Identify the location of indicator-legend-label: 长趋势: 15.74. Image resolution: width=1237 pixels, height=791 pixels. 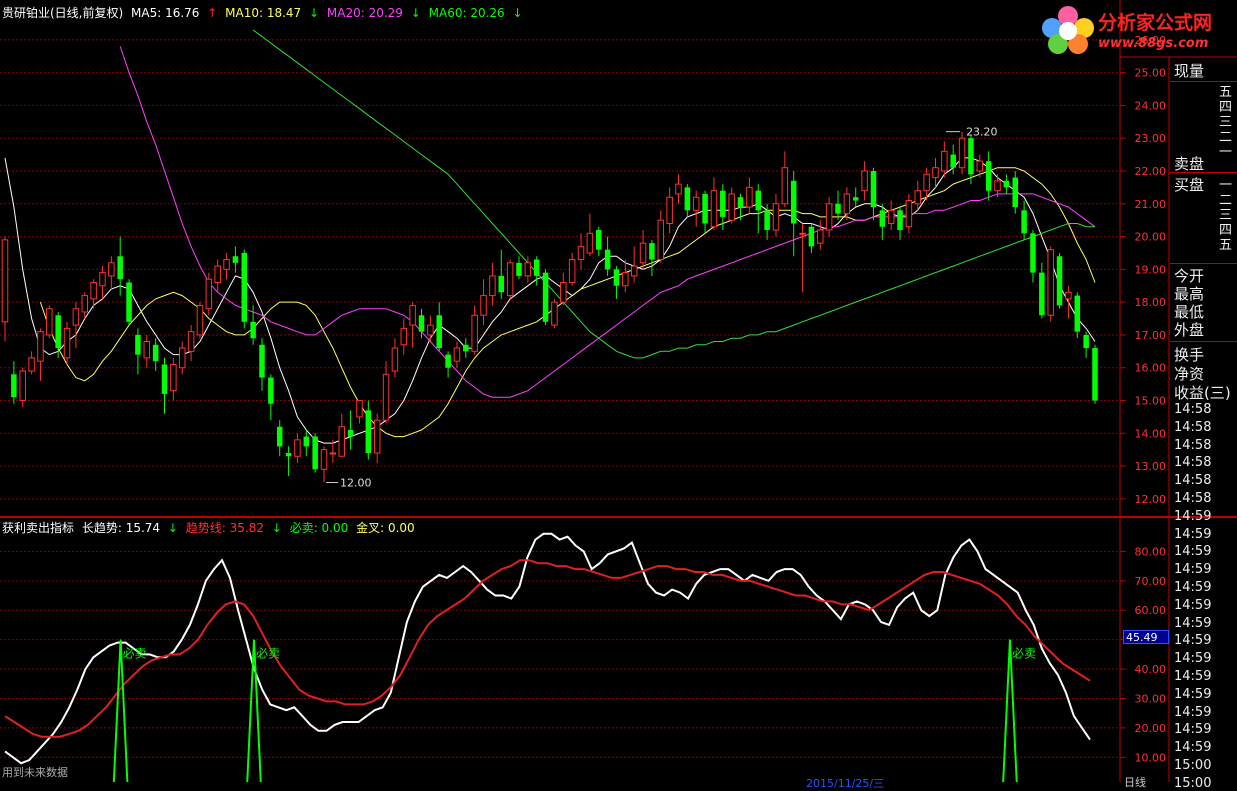
(122, 528).